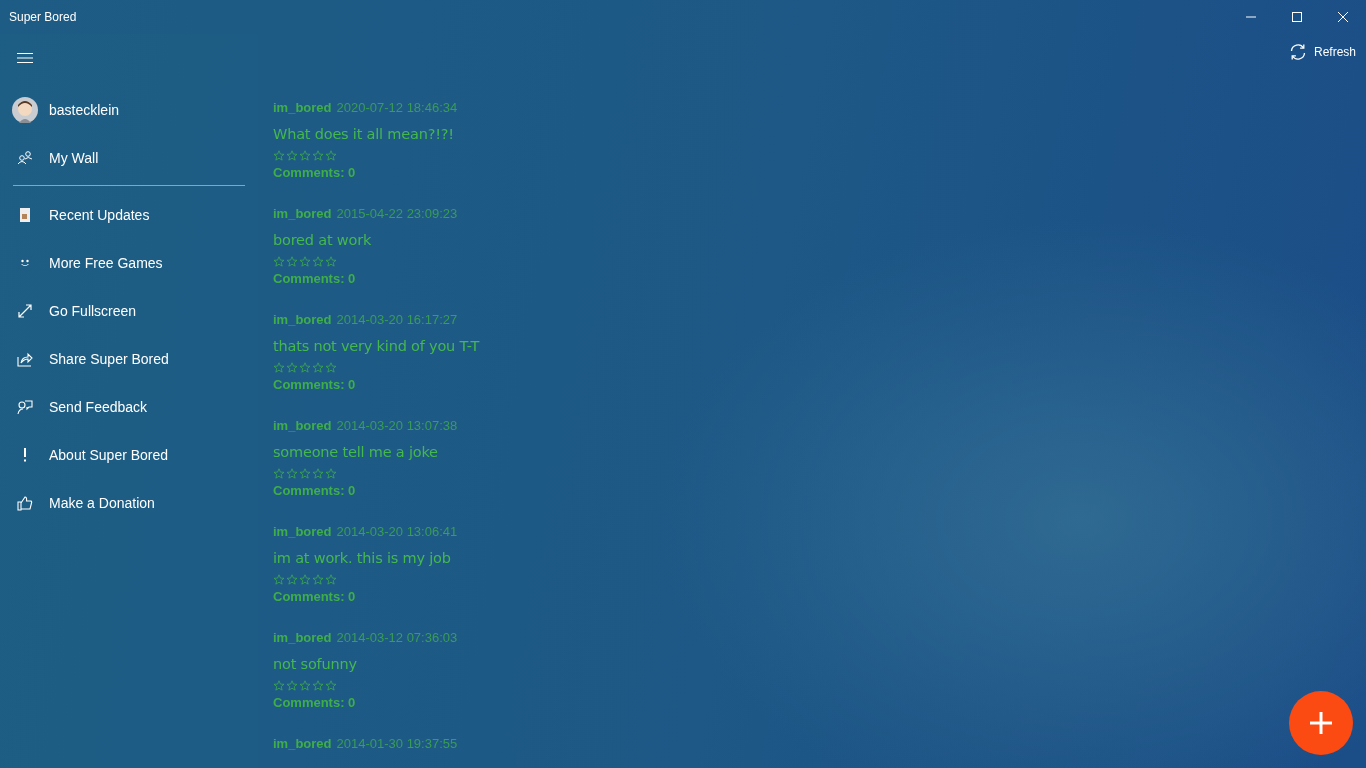  Describe the element at coordinates (1321, 723) in the screenshot. I see `plus-icon` at that location.